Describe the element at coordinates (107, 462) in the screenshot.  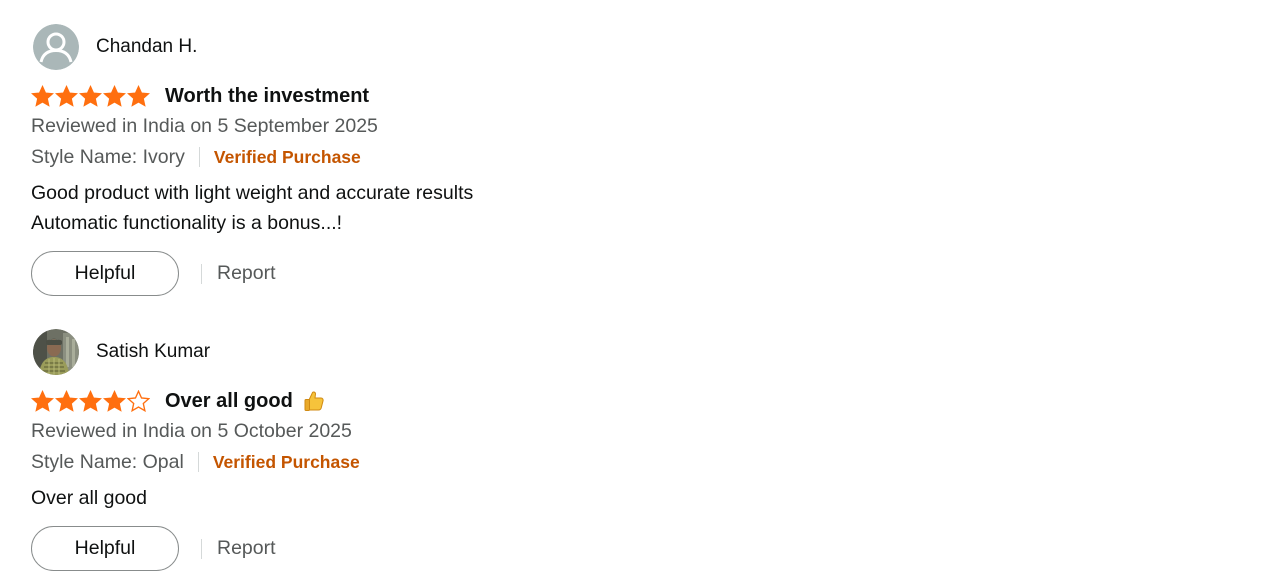
I see `style-name: Style Name: Opal` at that location.